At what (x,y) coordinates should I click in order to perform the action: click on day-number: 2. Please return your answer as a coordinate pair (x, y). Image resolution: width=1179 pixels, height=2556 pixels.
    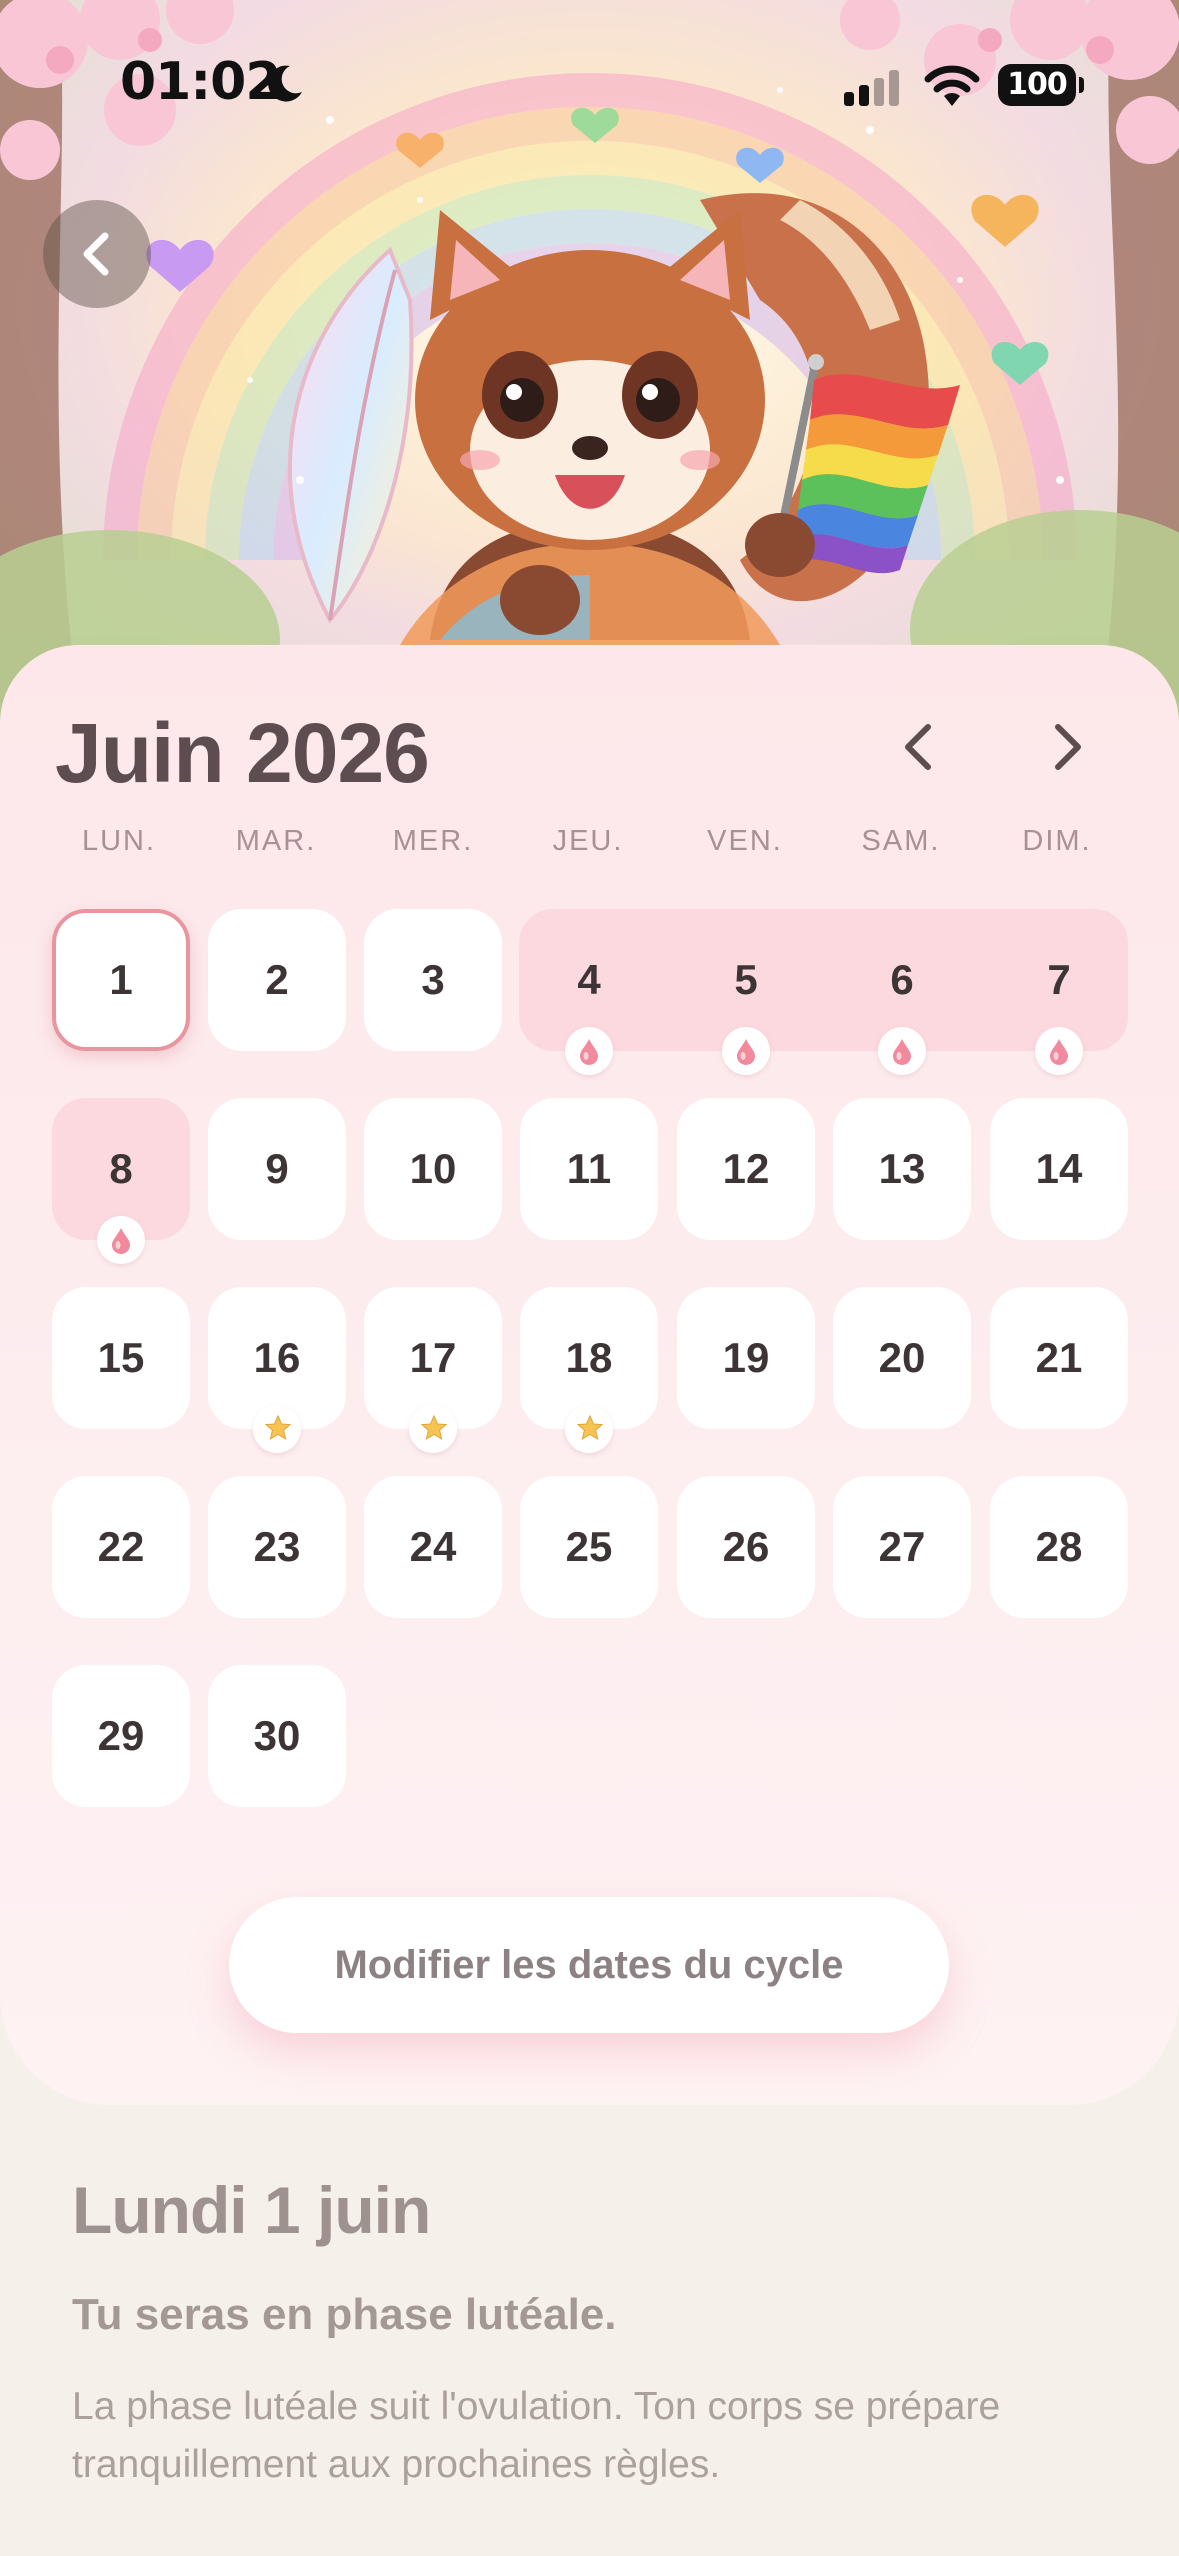
    Looking at the image, I should click on (277, 979).